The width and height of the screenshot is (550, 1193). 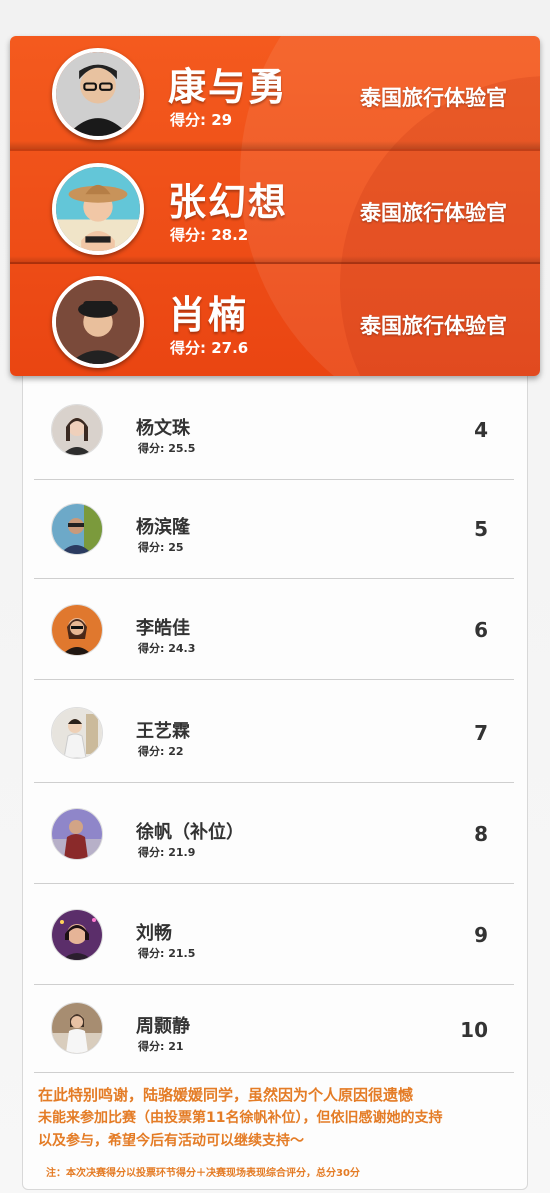 What do you see at coordinates (167, 852) in the screenshot?
I see `contestant-score: 得分: 21.9` at bounding box center [167, 852].